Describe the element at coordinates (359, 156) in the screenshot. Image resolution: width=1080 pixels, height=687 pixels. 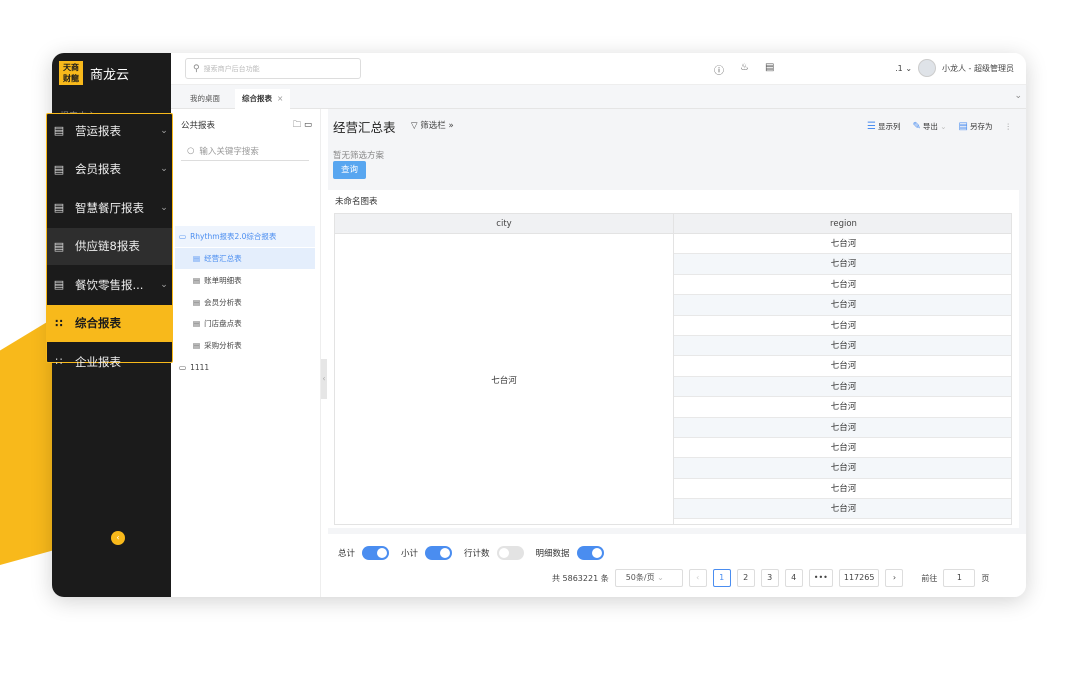
I see `no-filter-text: 暂无筛选方案` at that location.